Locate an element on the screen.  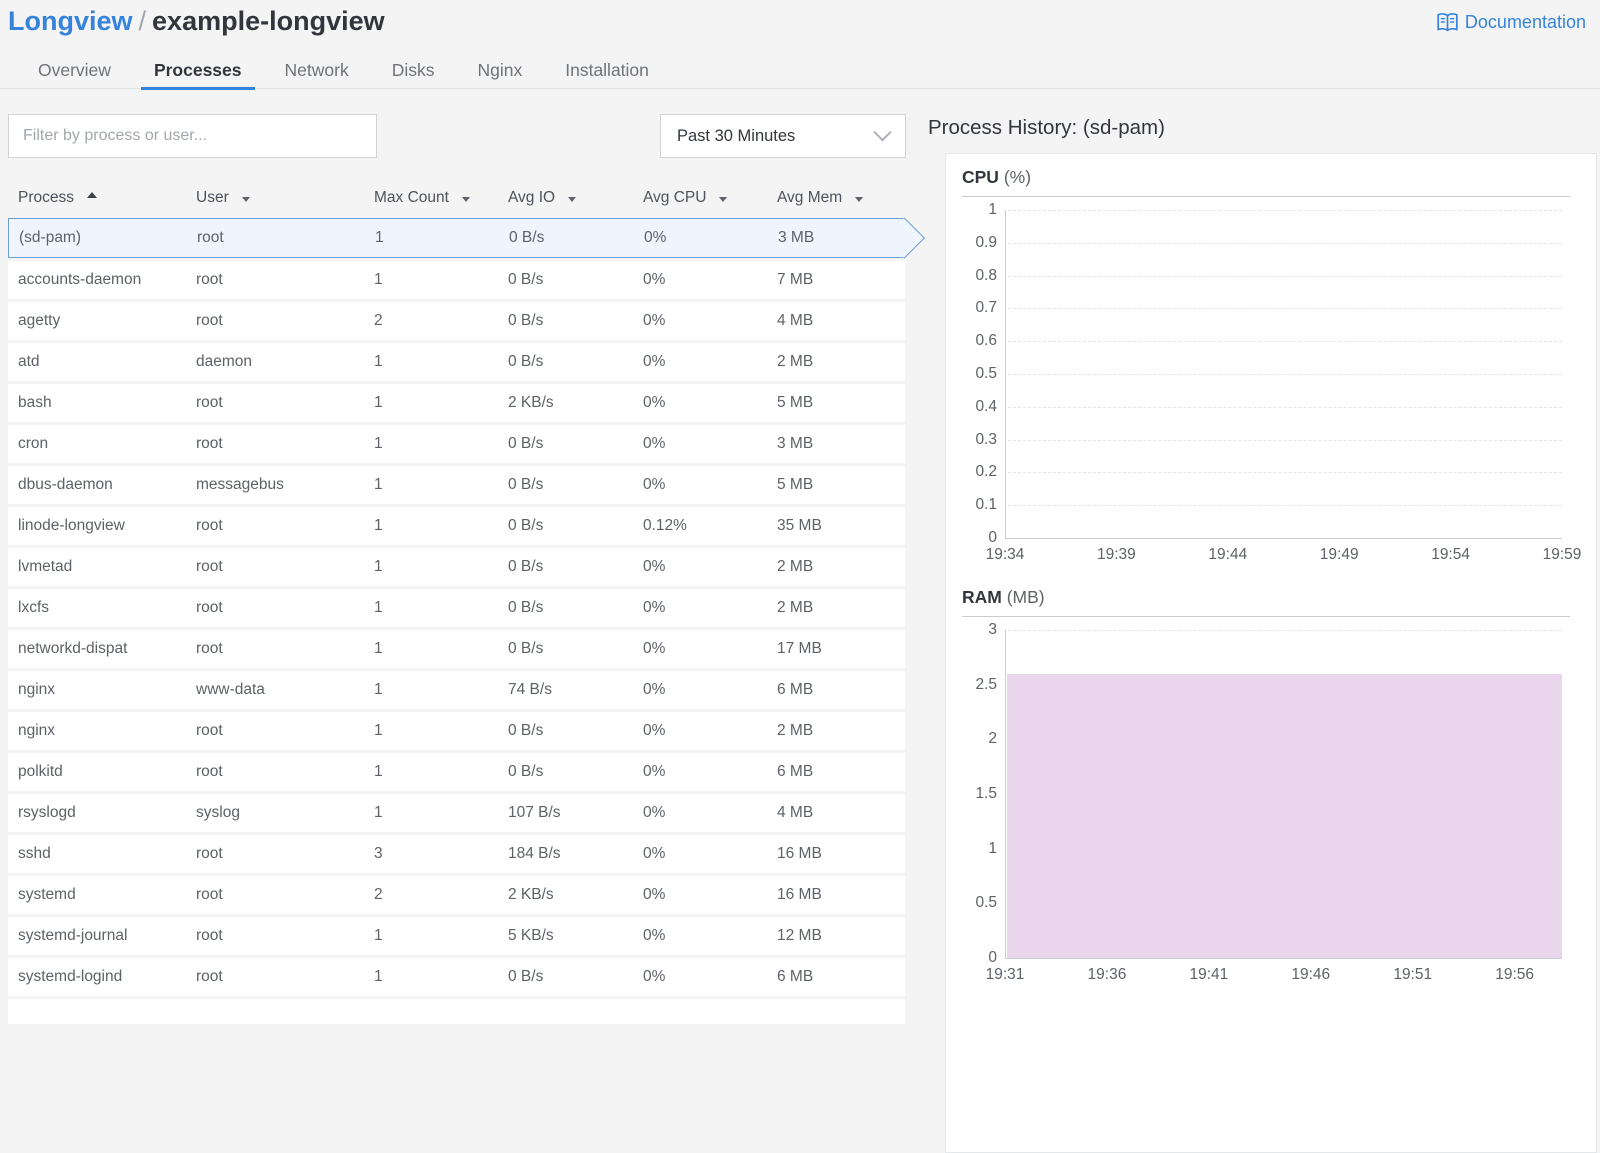
column-header-avg-io: Avg IO is located at coordinates (575, 198).